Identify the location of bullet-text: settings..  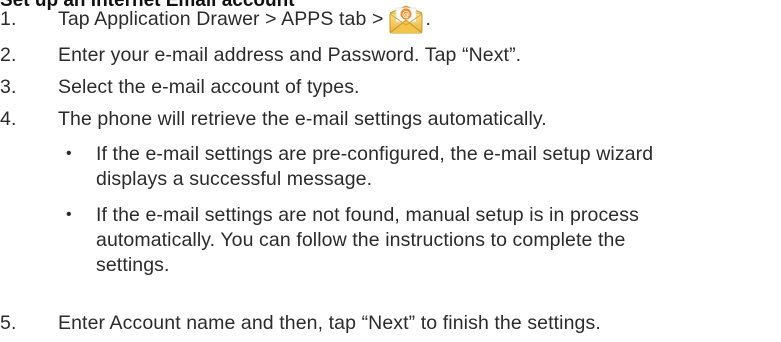
(133, 265).